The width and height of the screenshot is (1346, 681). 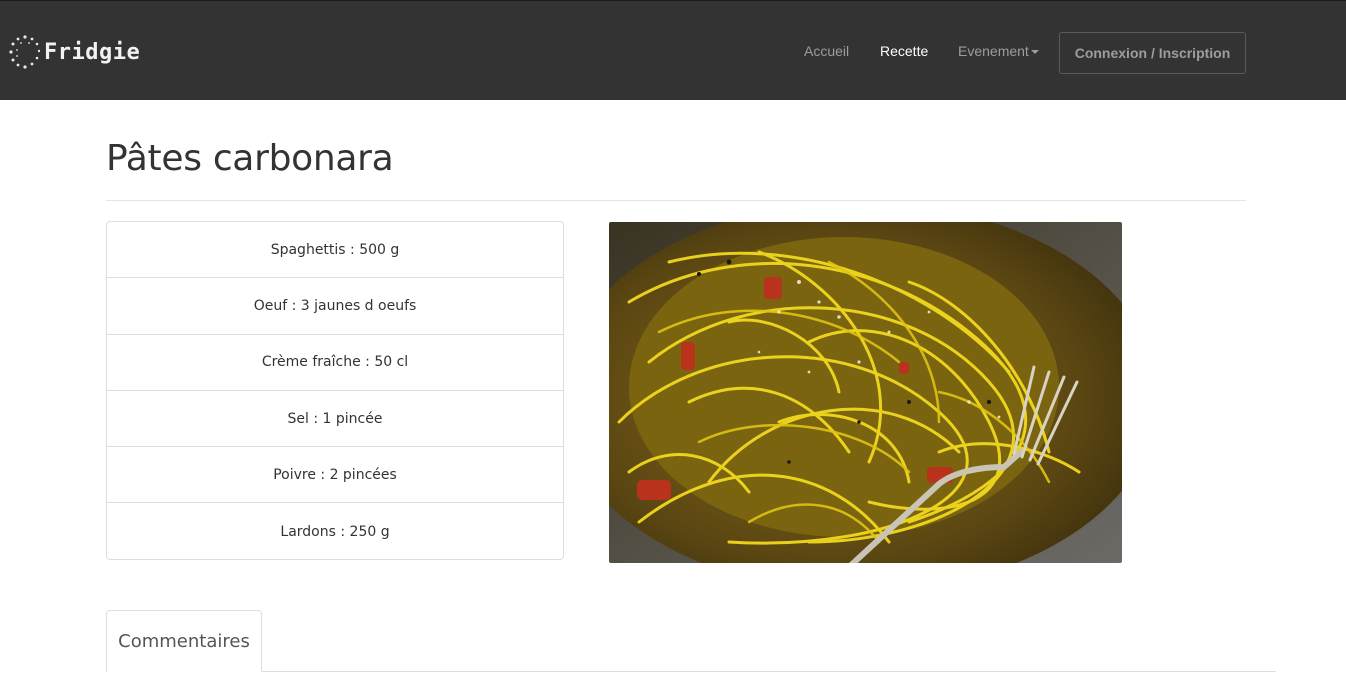 What do you see at coordinates (904, 51) in the screenshot?
I see `nav-link-recette: Recette` at bounding box center [904, 51].